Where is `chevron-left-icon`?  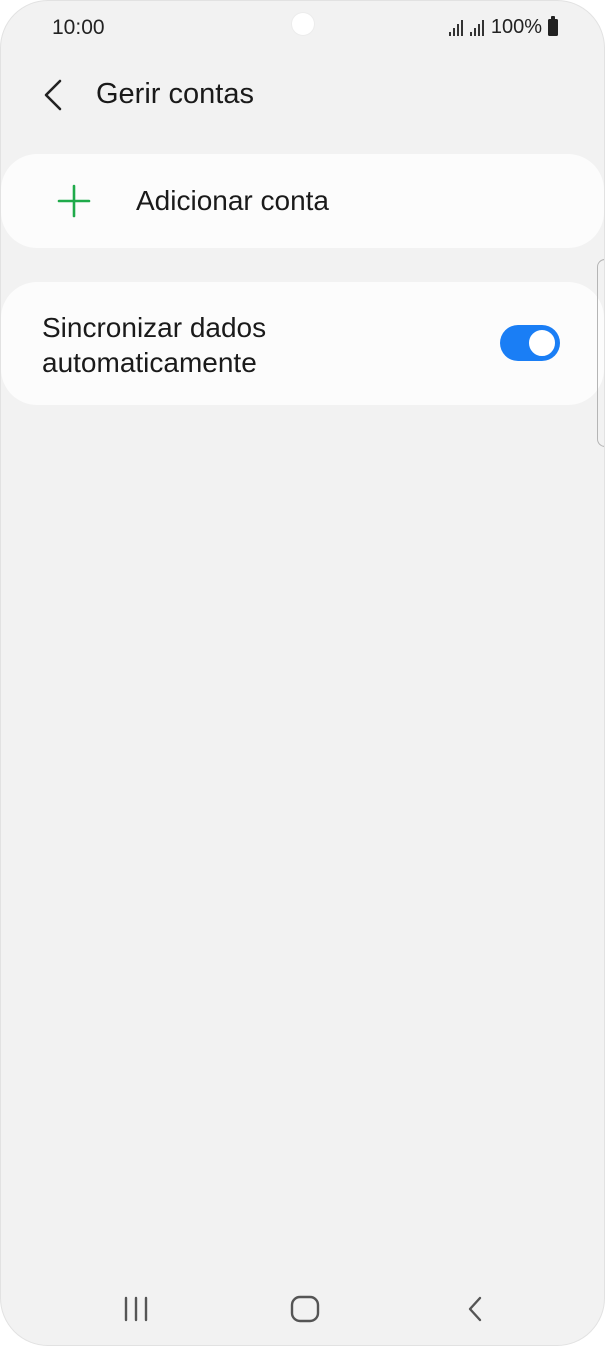
chevron-left-icon is located at coordinates (53, 95).